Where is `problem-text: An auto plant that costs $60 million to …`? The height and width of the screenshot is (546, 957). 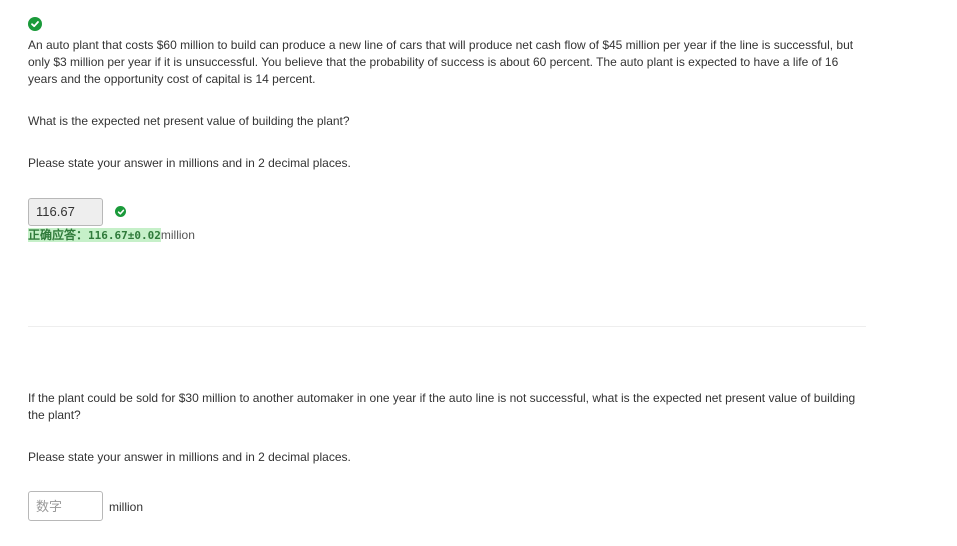 problem-text: An auto plant that costs $60 million to … is located at coordinates (441, 62).